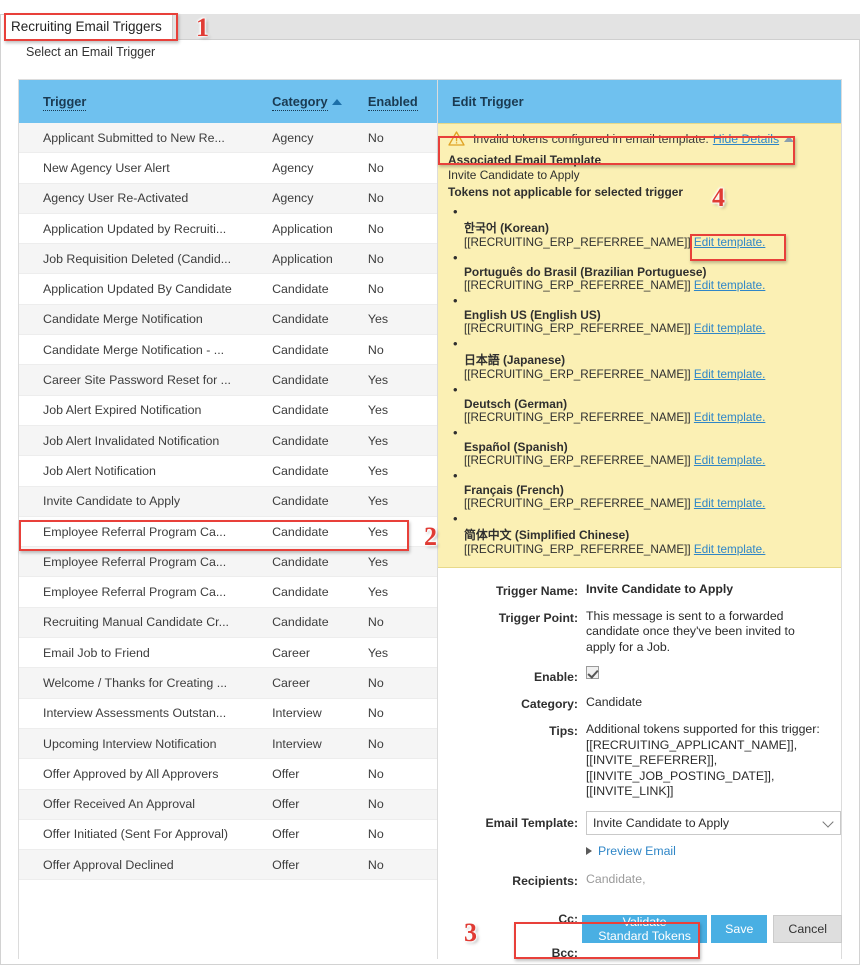 Image resolution: width=860 pixels, height=965 pixels. I want to click on table-row: Offer Received An Approval Offer No, so click(228, 804).